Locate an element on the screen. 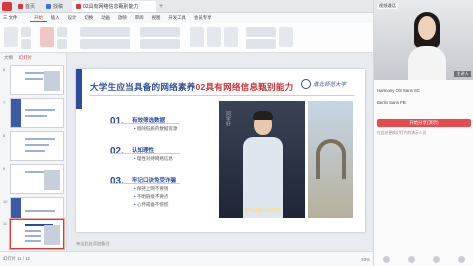 The image size is (473, 266). photo-caption: 老师好我叫何同学 is located at coordinates (262, 210).